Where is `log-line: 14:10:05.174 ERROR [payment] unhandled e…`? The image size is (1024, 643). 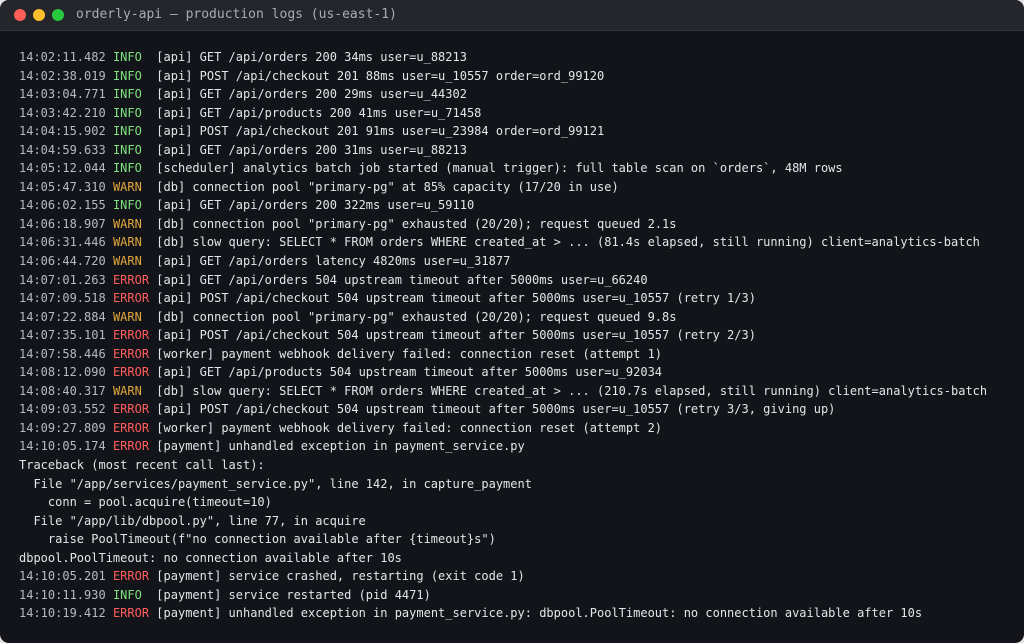 log-line: 14:10:05.174 ERROR [payment] unhandled e… is located at coordinates (514, 446).